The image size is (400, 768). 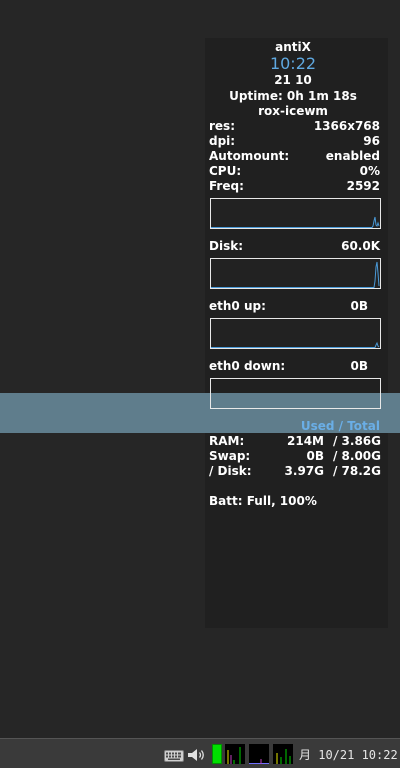 I want to click on stat-label: CPU:, so click(x=225, y=171).